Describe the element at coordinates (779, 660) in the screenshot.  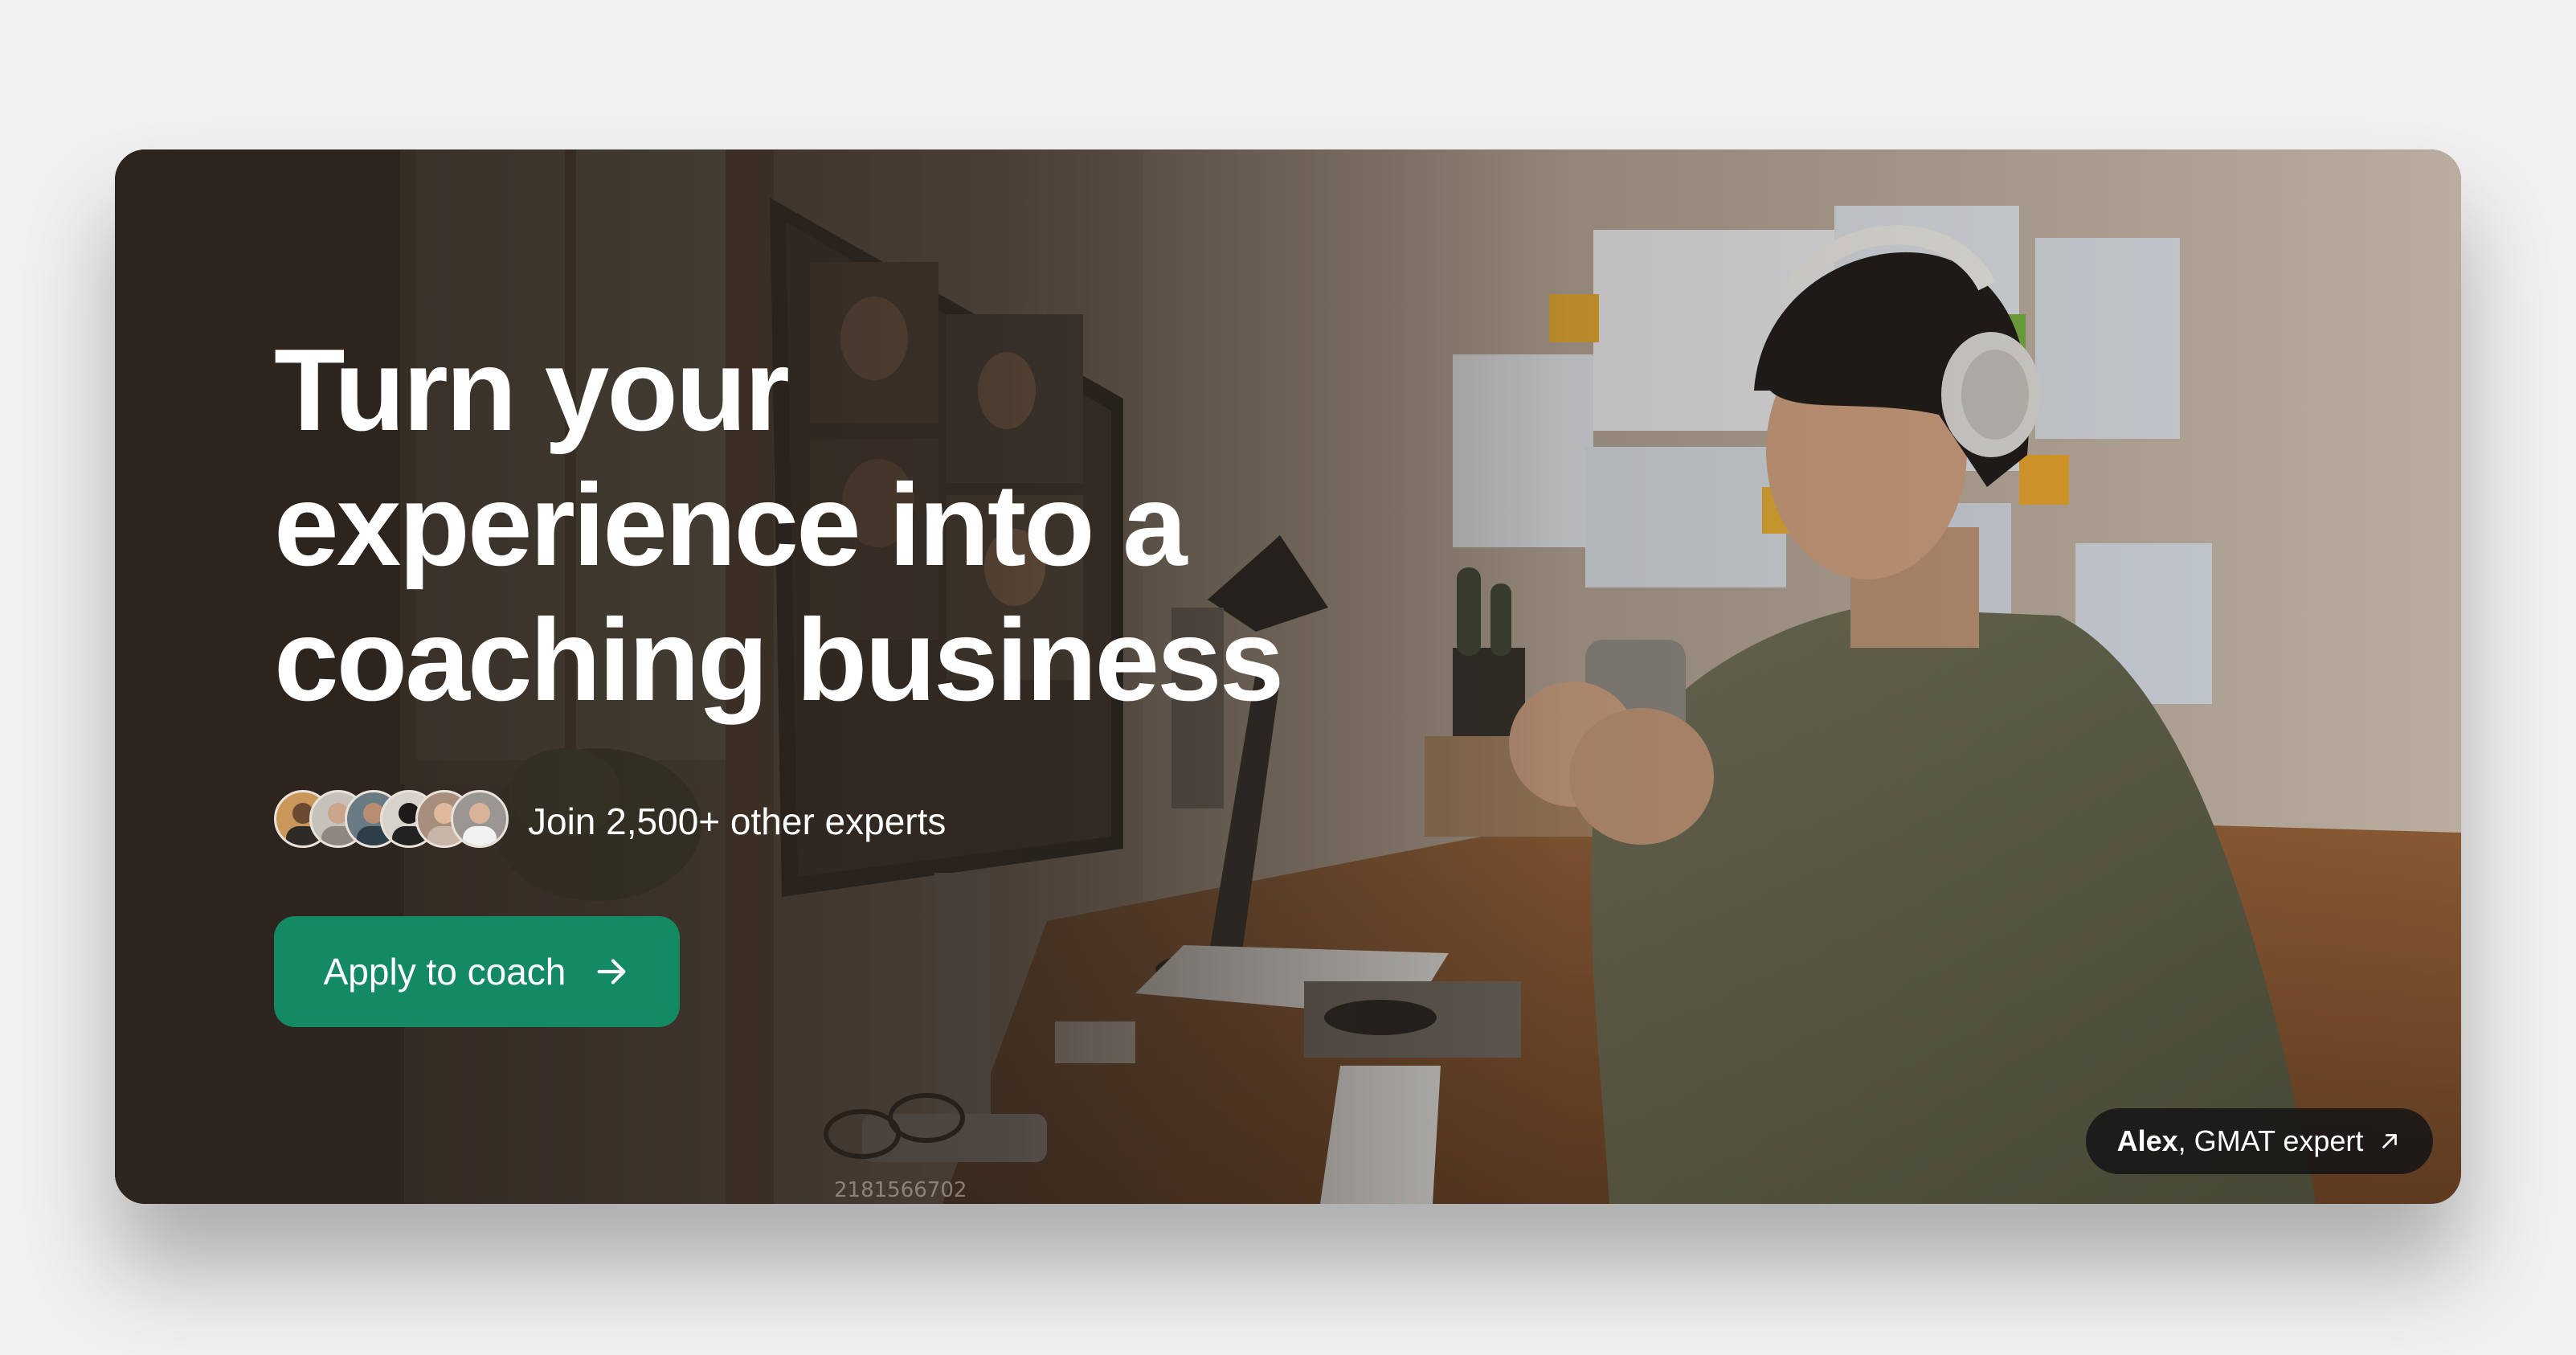
I see `headline-line-3: coaching business` at that location.